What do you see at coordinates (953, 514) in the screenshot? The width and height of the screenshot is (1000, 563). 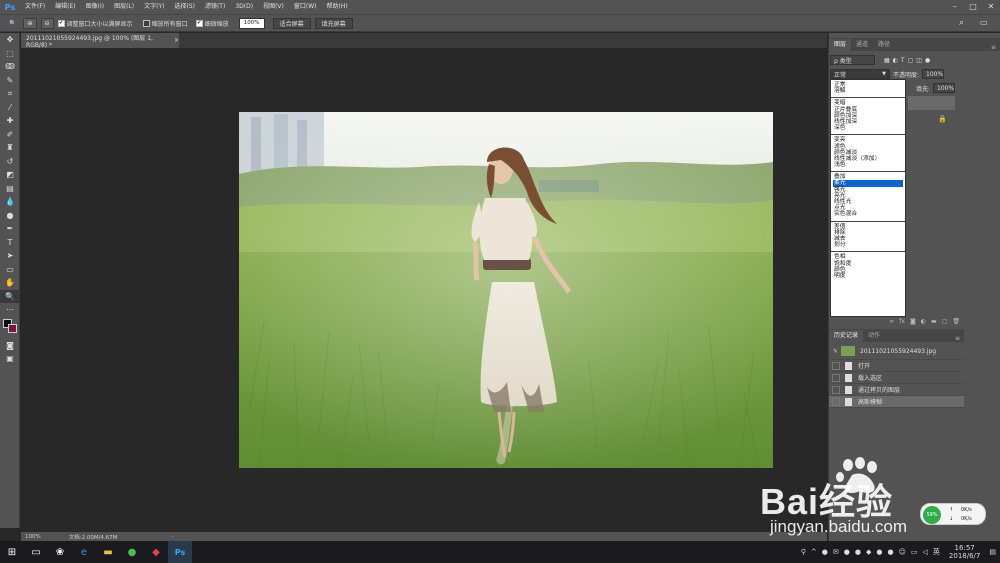 I see `netspeed-widget: 59% ↑ 0K/s ↓ 0K/s` at bounding box center [953, 514].